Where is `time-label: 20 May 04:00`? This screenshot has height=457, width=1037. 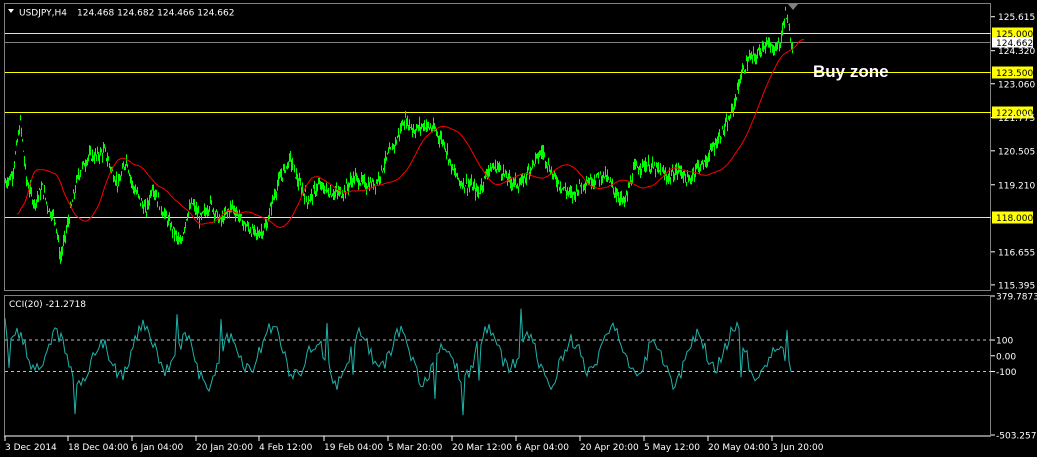 time-label: 20 May 04:00 is located at coordinates (739, 448).